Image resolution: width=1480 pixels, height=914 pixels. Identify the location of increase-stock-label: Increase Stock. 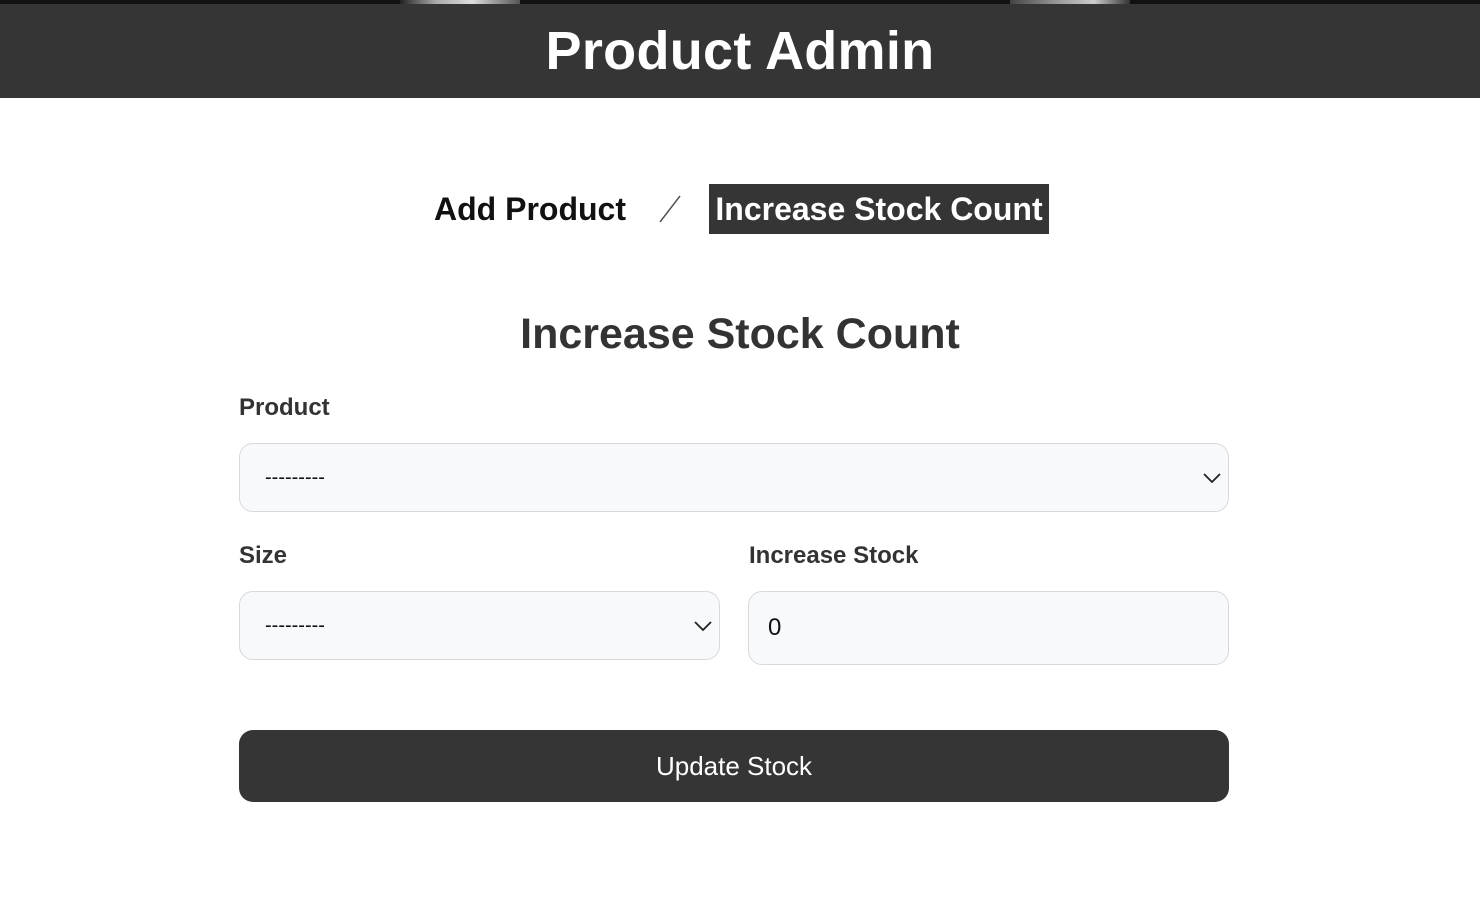
(834, 555).